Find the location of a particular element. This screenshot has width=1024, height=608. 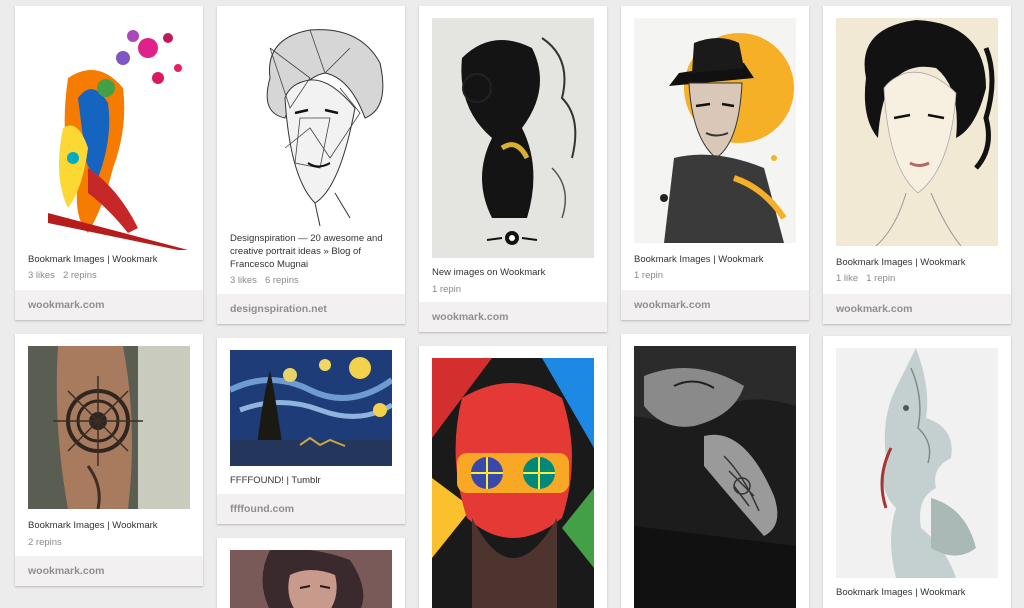

pin-stats: 1 like 1 repin is located at coordinates (869, 278).